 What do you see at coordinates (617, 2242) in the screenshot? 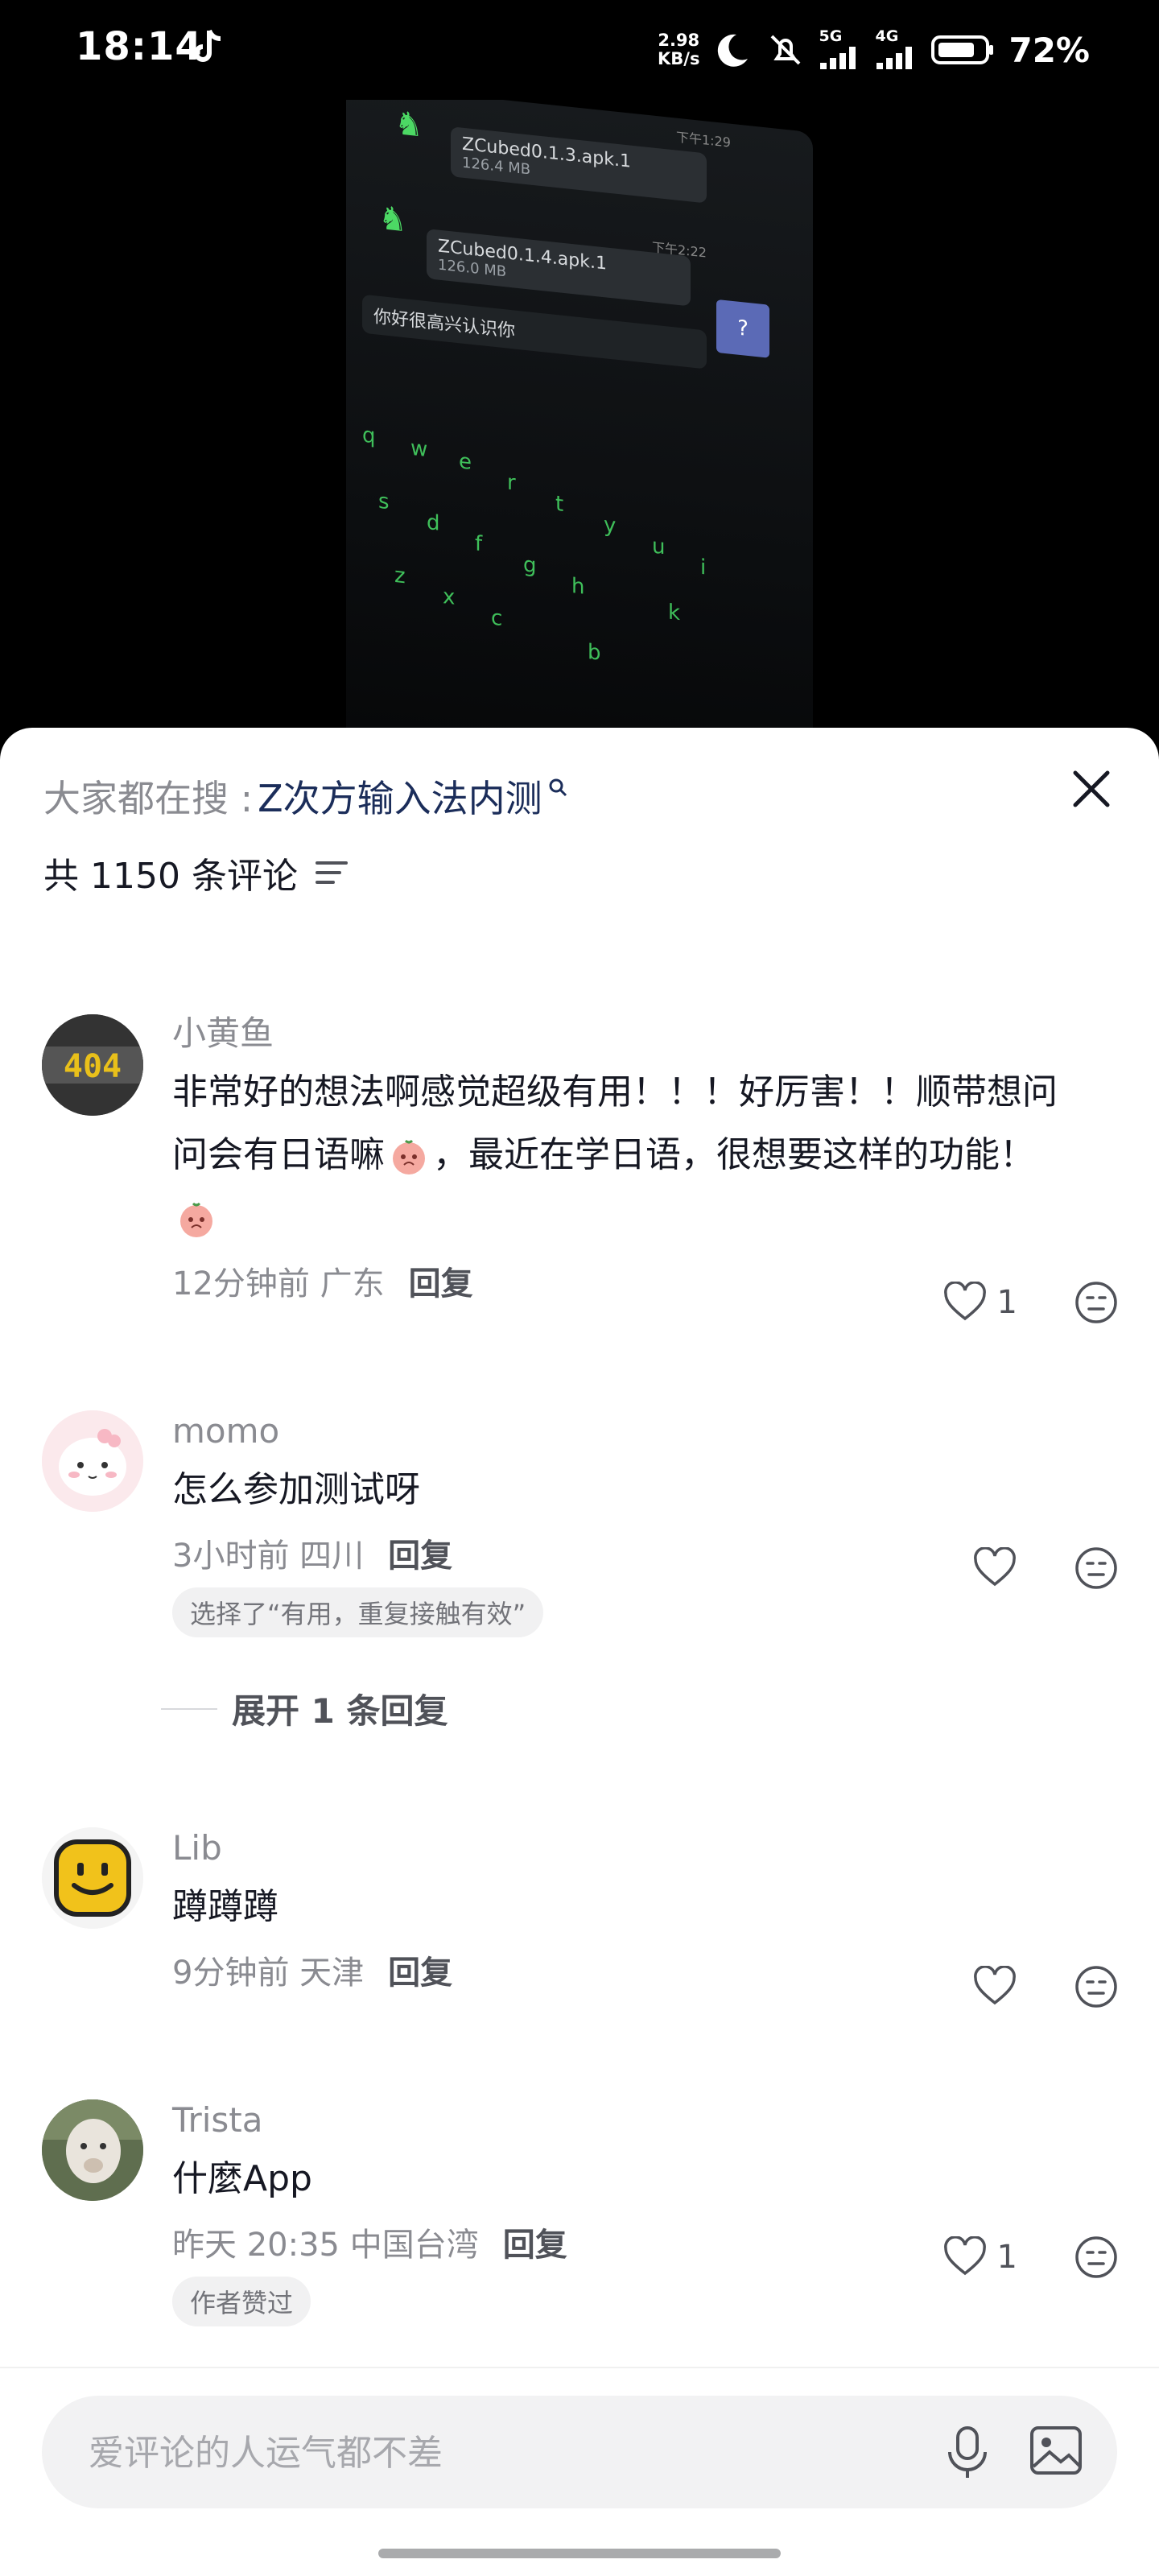
I see `comment-meta: 昨天 20:35 中国台湾 回复` at bounding box center [617, 2242].